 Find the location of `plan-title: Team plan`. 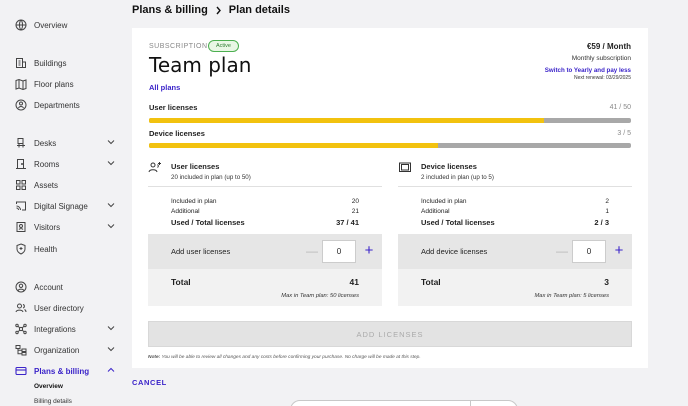

plan-title: Team plan is located at coordinates (200, 65).